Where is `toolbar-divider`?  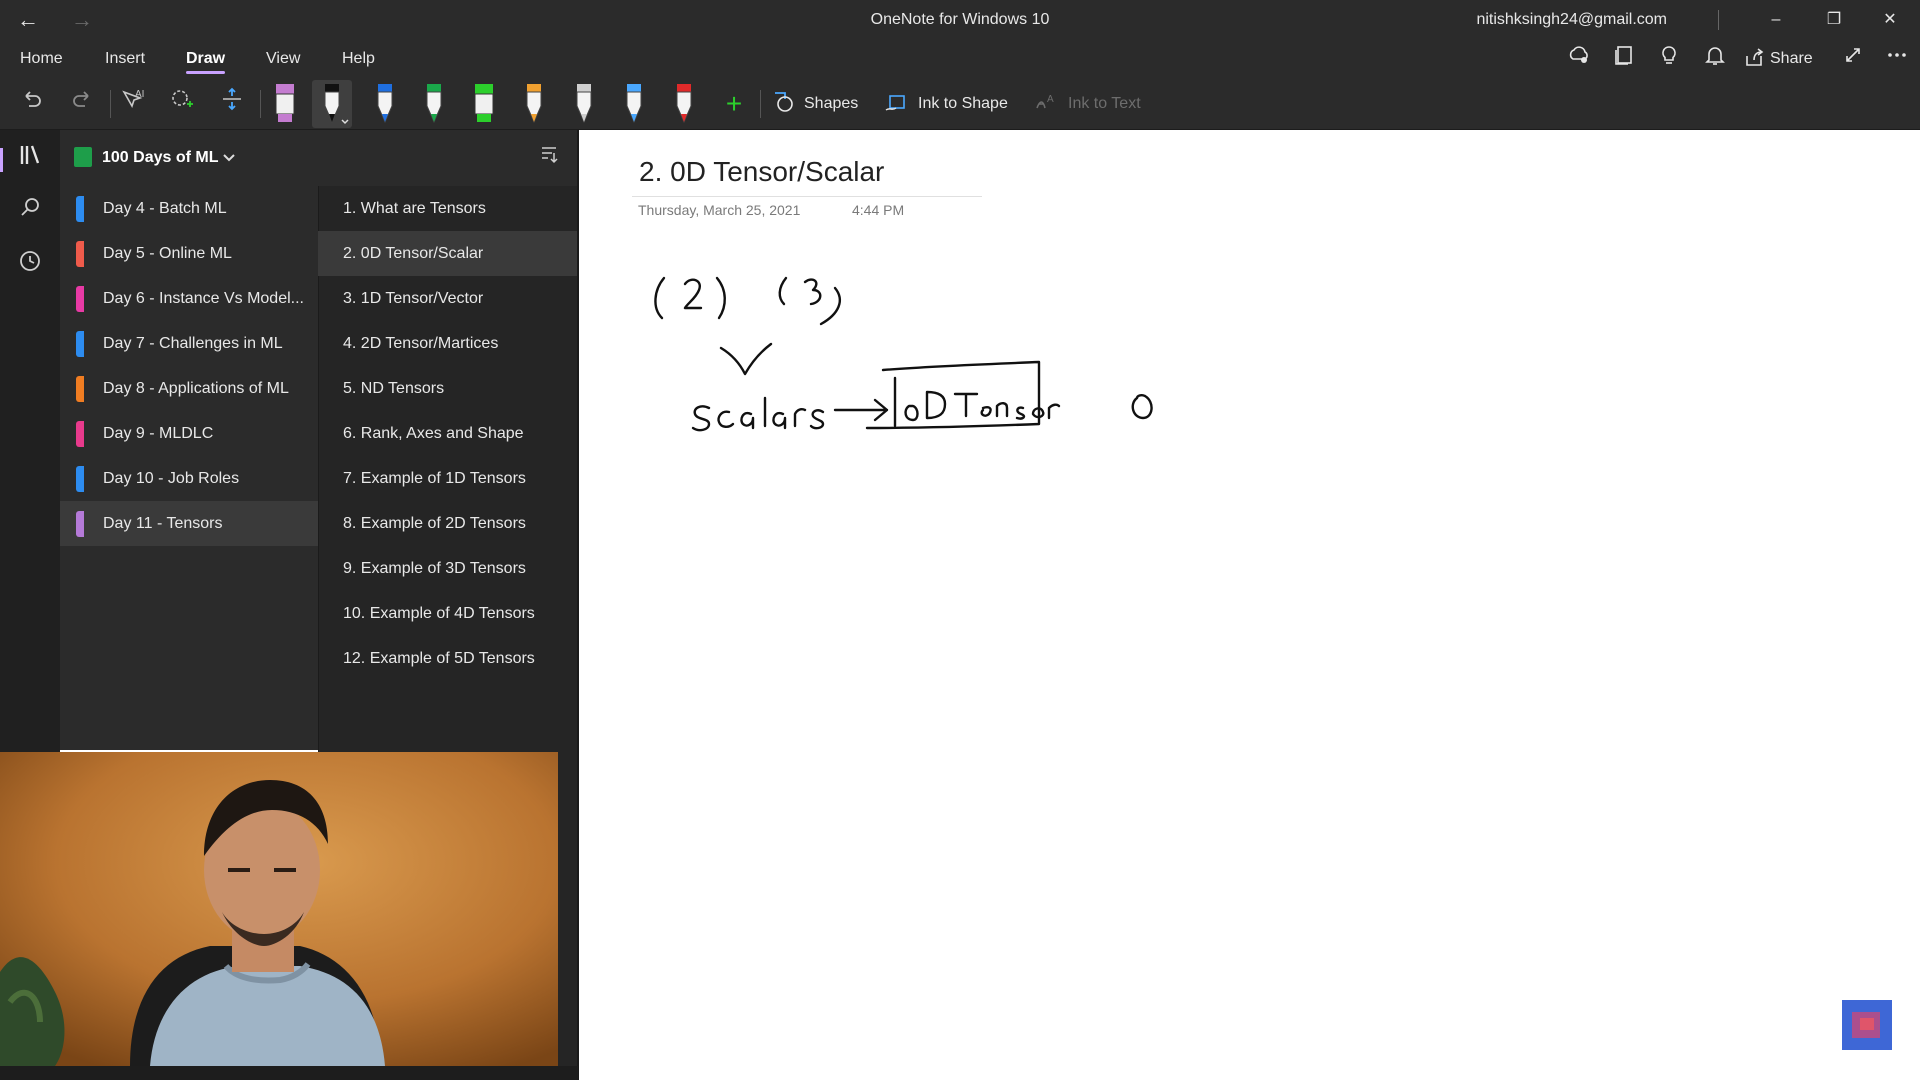
toolbar-divider is located at coordinates (260, 104).